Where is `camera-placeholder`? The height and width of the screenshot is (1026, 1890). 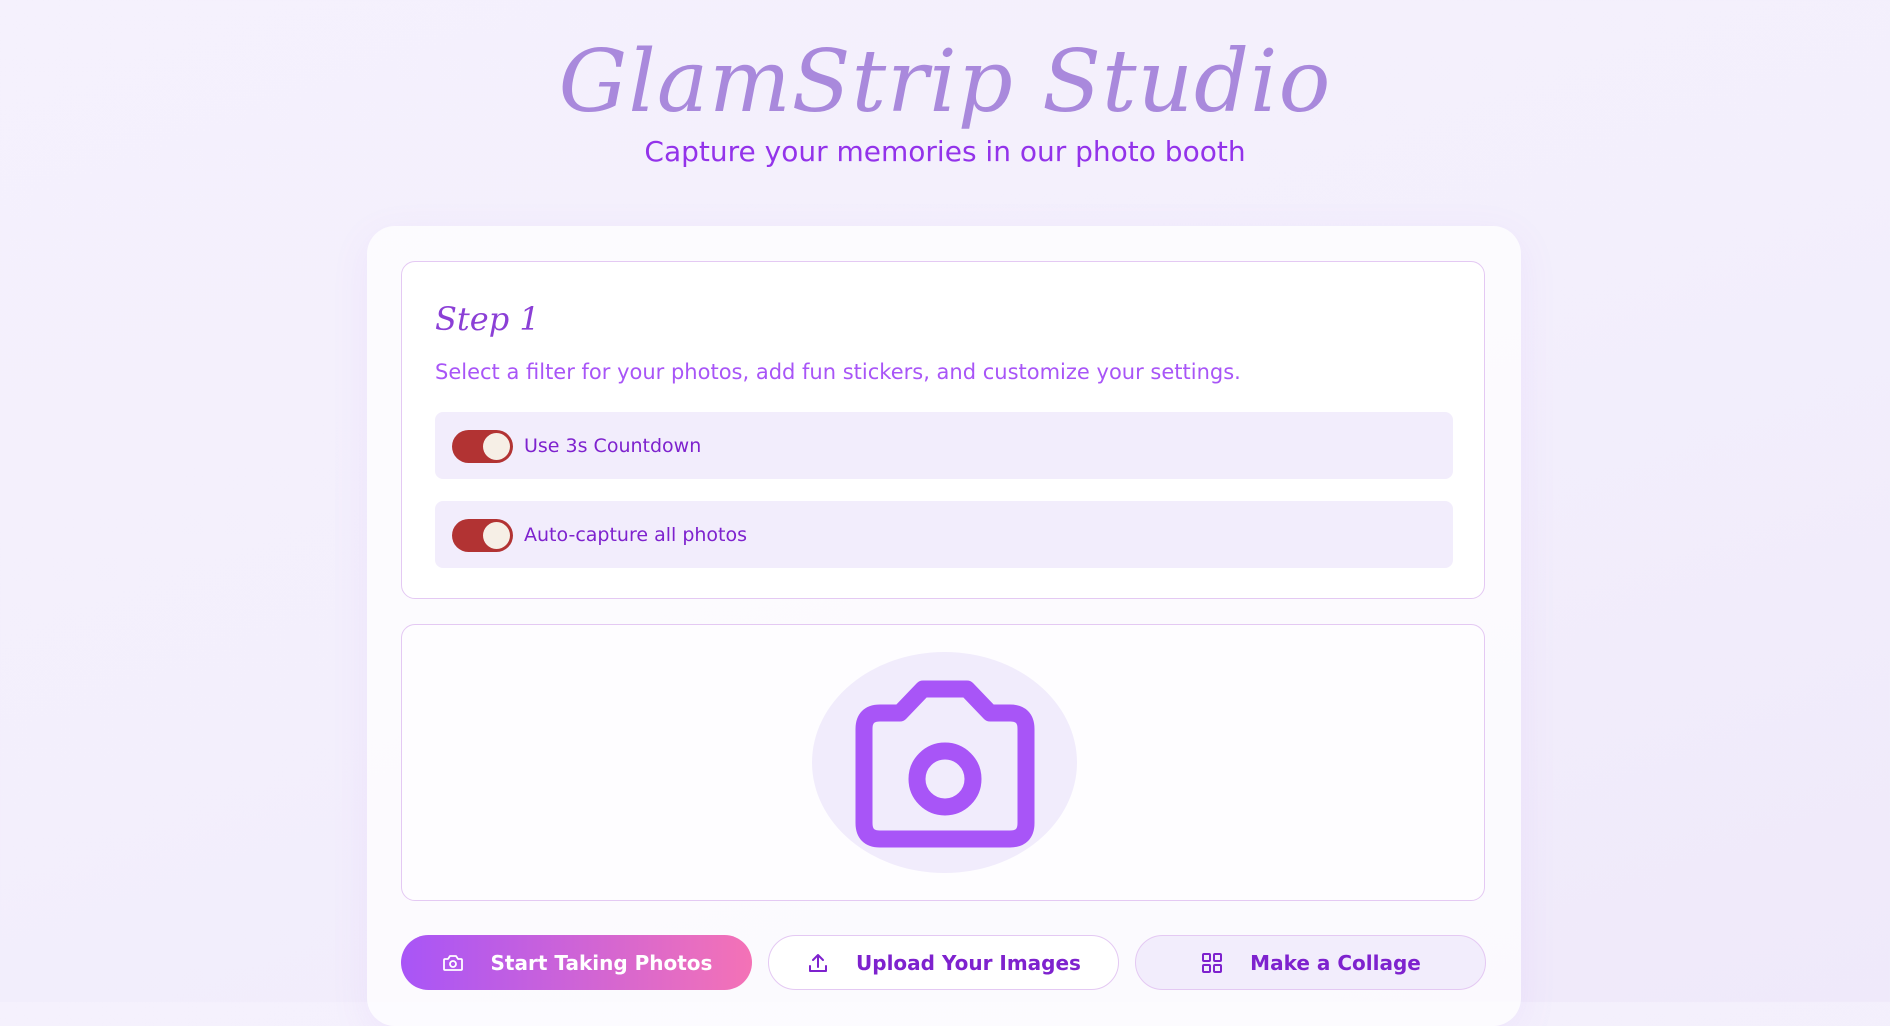 camera-placeholder is located at coordinates (944, 762).